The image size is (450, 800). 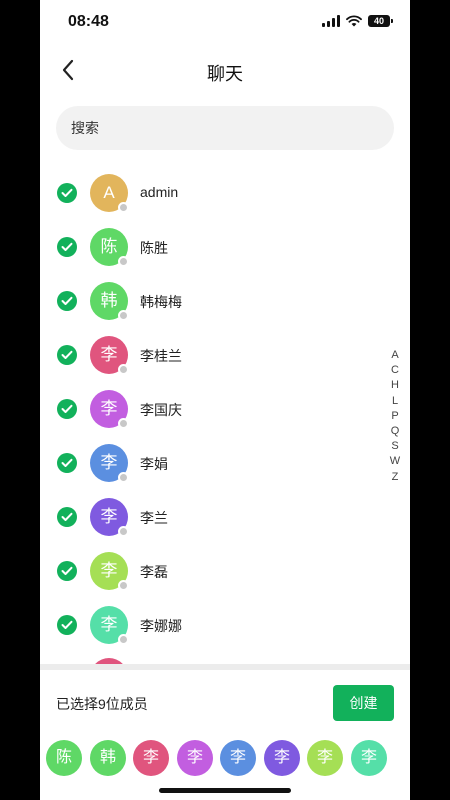 What do you see at coordinates (109, 301) in the screenshot?
I see `avatar: 韩` at bounding box center [109, 301].